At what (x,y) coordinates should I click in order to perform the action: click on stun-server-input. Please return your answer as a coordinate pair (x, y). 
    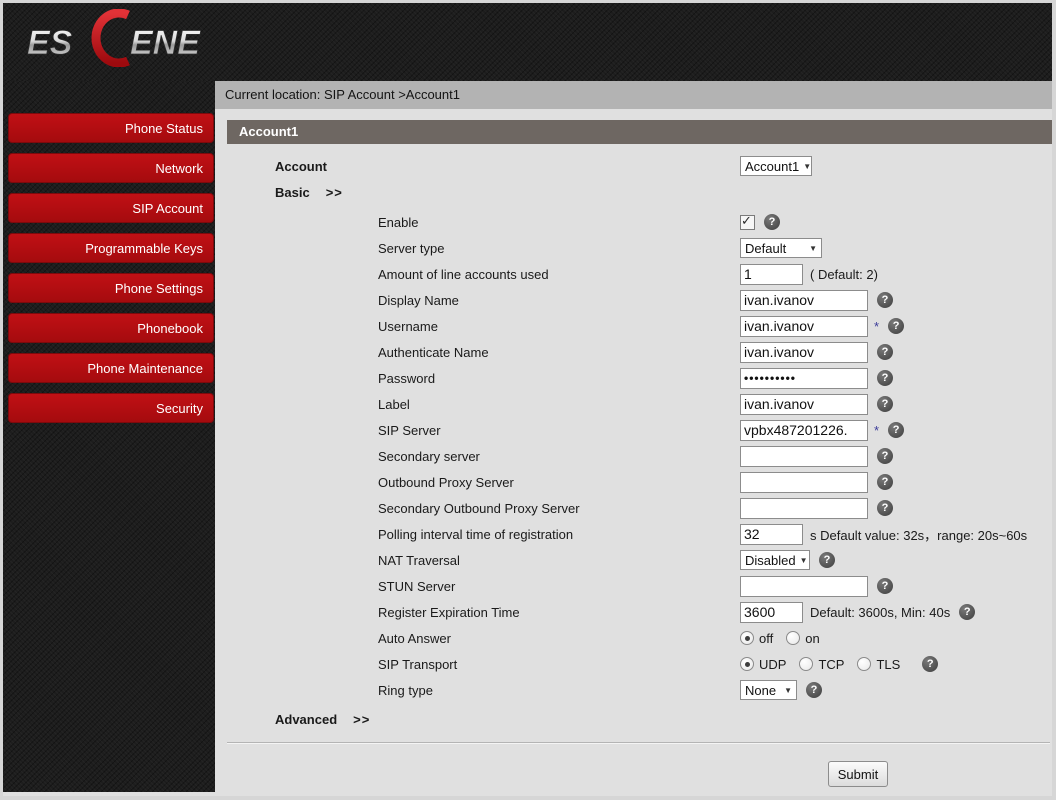
    Looking at the image, I should click on (804, 586).